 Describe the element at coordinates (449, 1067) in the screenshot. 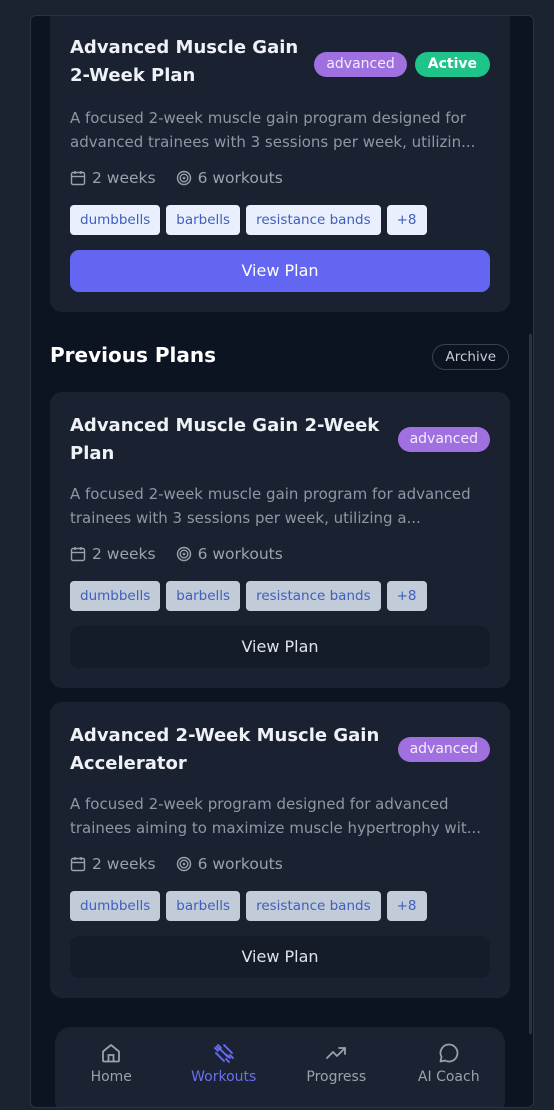

I see `nav-item-ai-coach: AI Coach` at that location.